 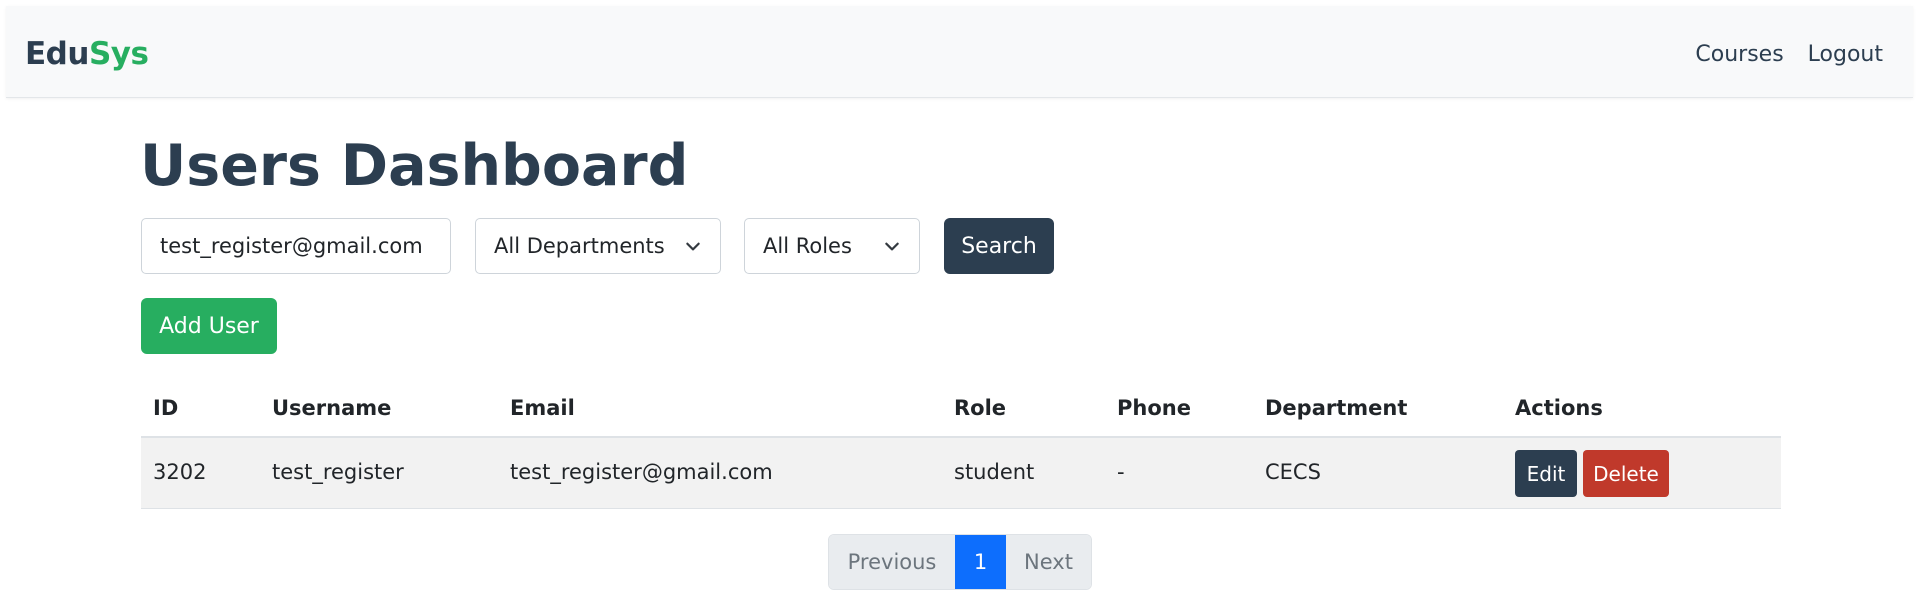 What do you see at coordinates (1336, 408) in the screenshot?
I see `header-department: Department` at bounding box center [1336, 408].